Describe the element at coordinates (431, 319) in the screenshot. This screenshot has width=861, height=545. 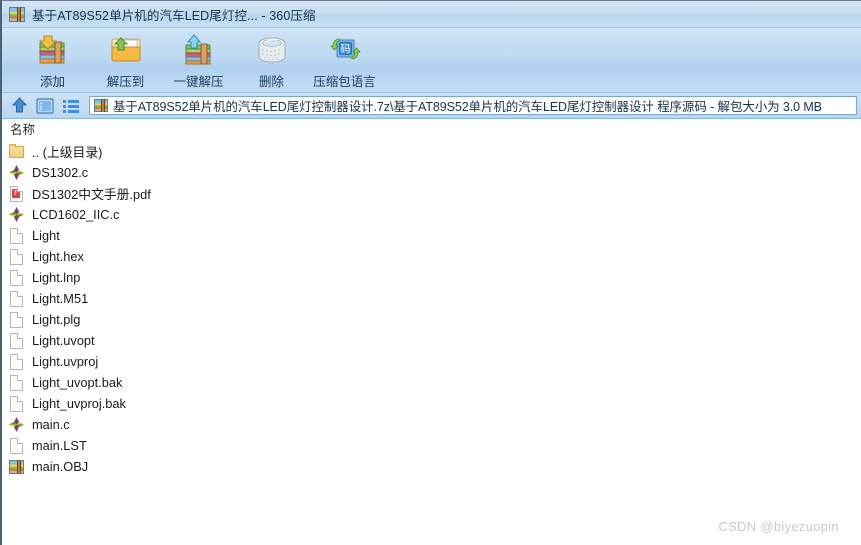
I see `list-item: Light.plg` at that location.